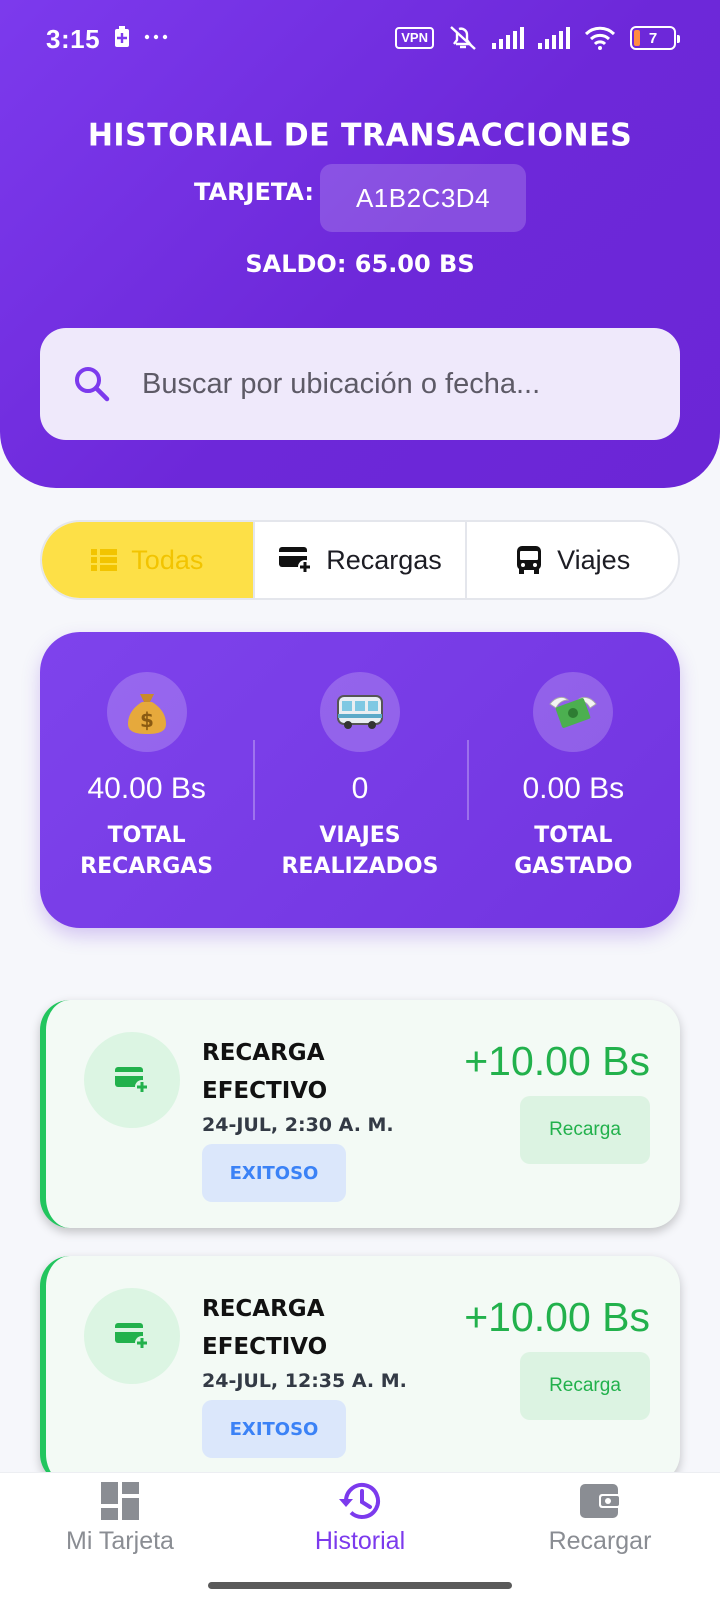 This screenshot has width=720, height=1600. Describe the element at coordinates (360, 788) in the screenshot. I see `stat-value: 0` at that location.